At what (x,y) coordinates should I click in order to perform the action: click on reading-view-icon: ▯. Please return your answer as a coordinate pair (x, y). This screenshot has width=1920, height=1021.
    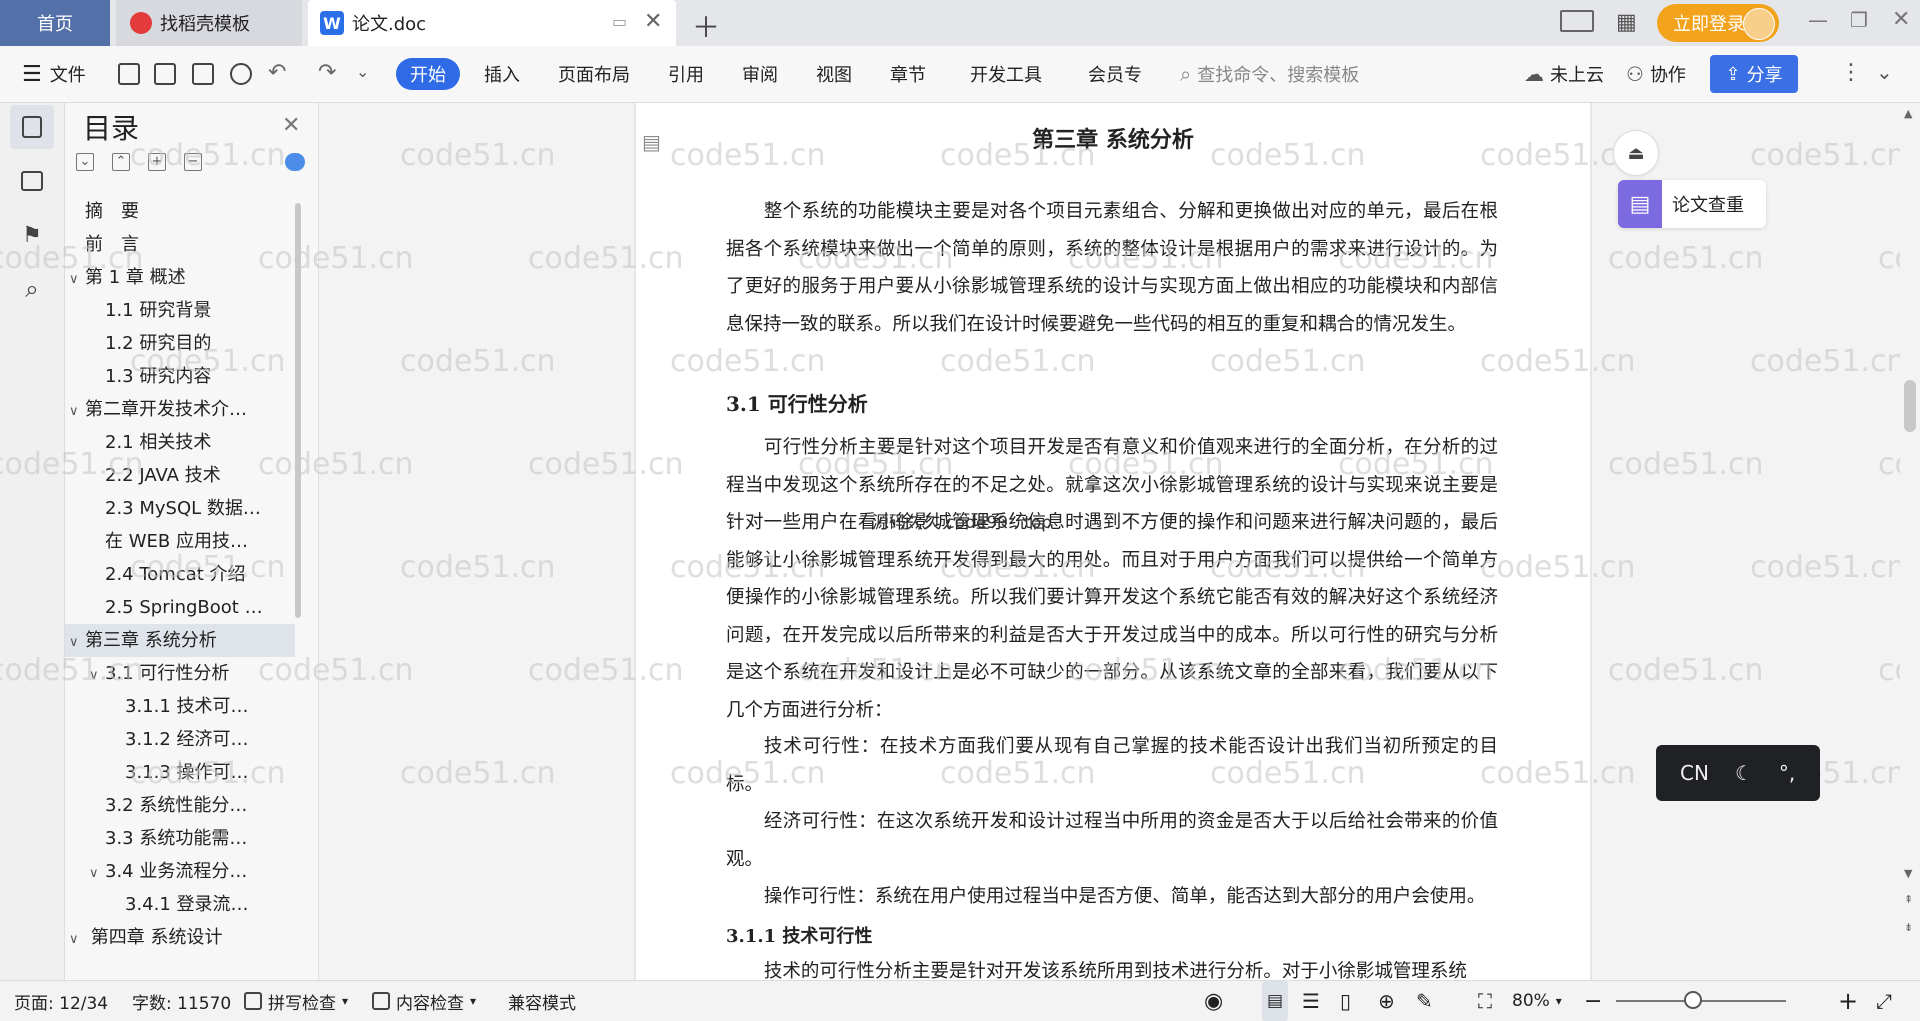
    Looking at the image, I should click on (1345, 1001).